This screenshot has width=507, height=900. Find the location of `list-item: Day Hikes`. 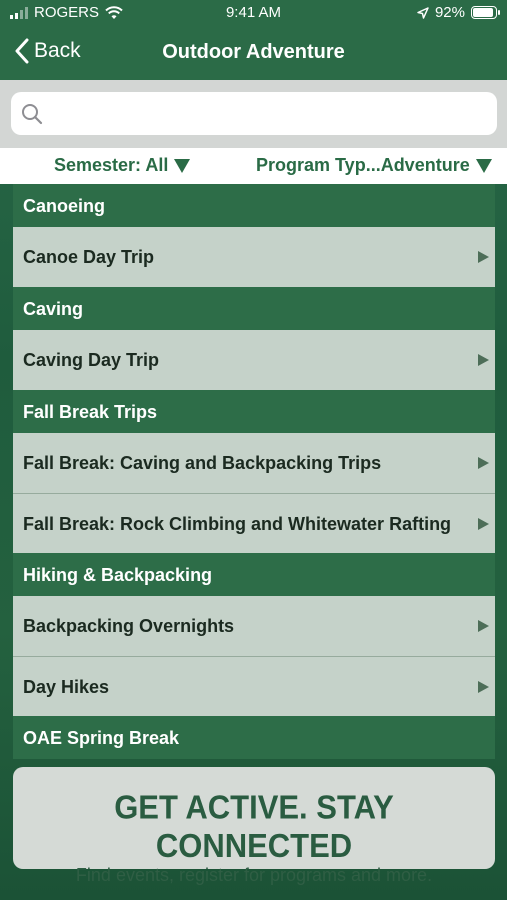

list-item: Day Hikes is located at coordinates (254, 686).